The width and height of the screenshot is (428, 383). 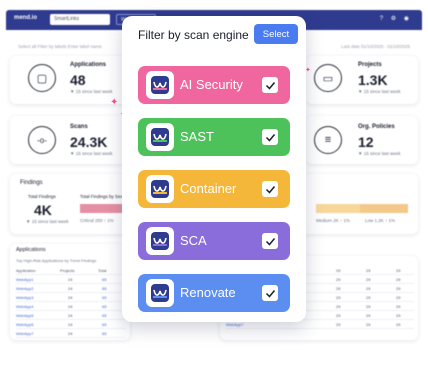 I want to click on engine-option-container: Container, so click(x=214, y=189).